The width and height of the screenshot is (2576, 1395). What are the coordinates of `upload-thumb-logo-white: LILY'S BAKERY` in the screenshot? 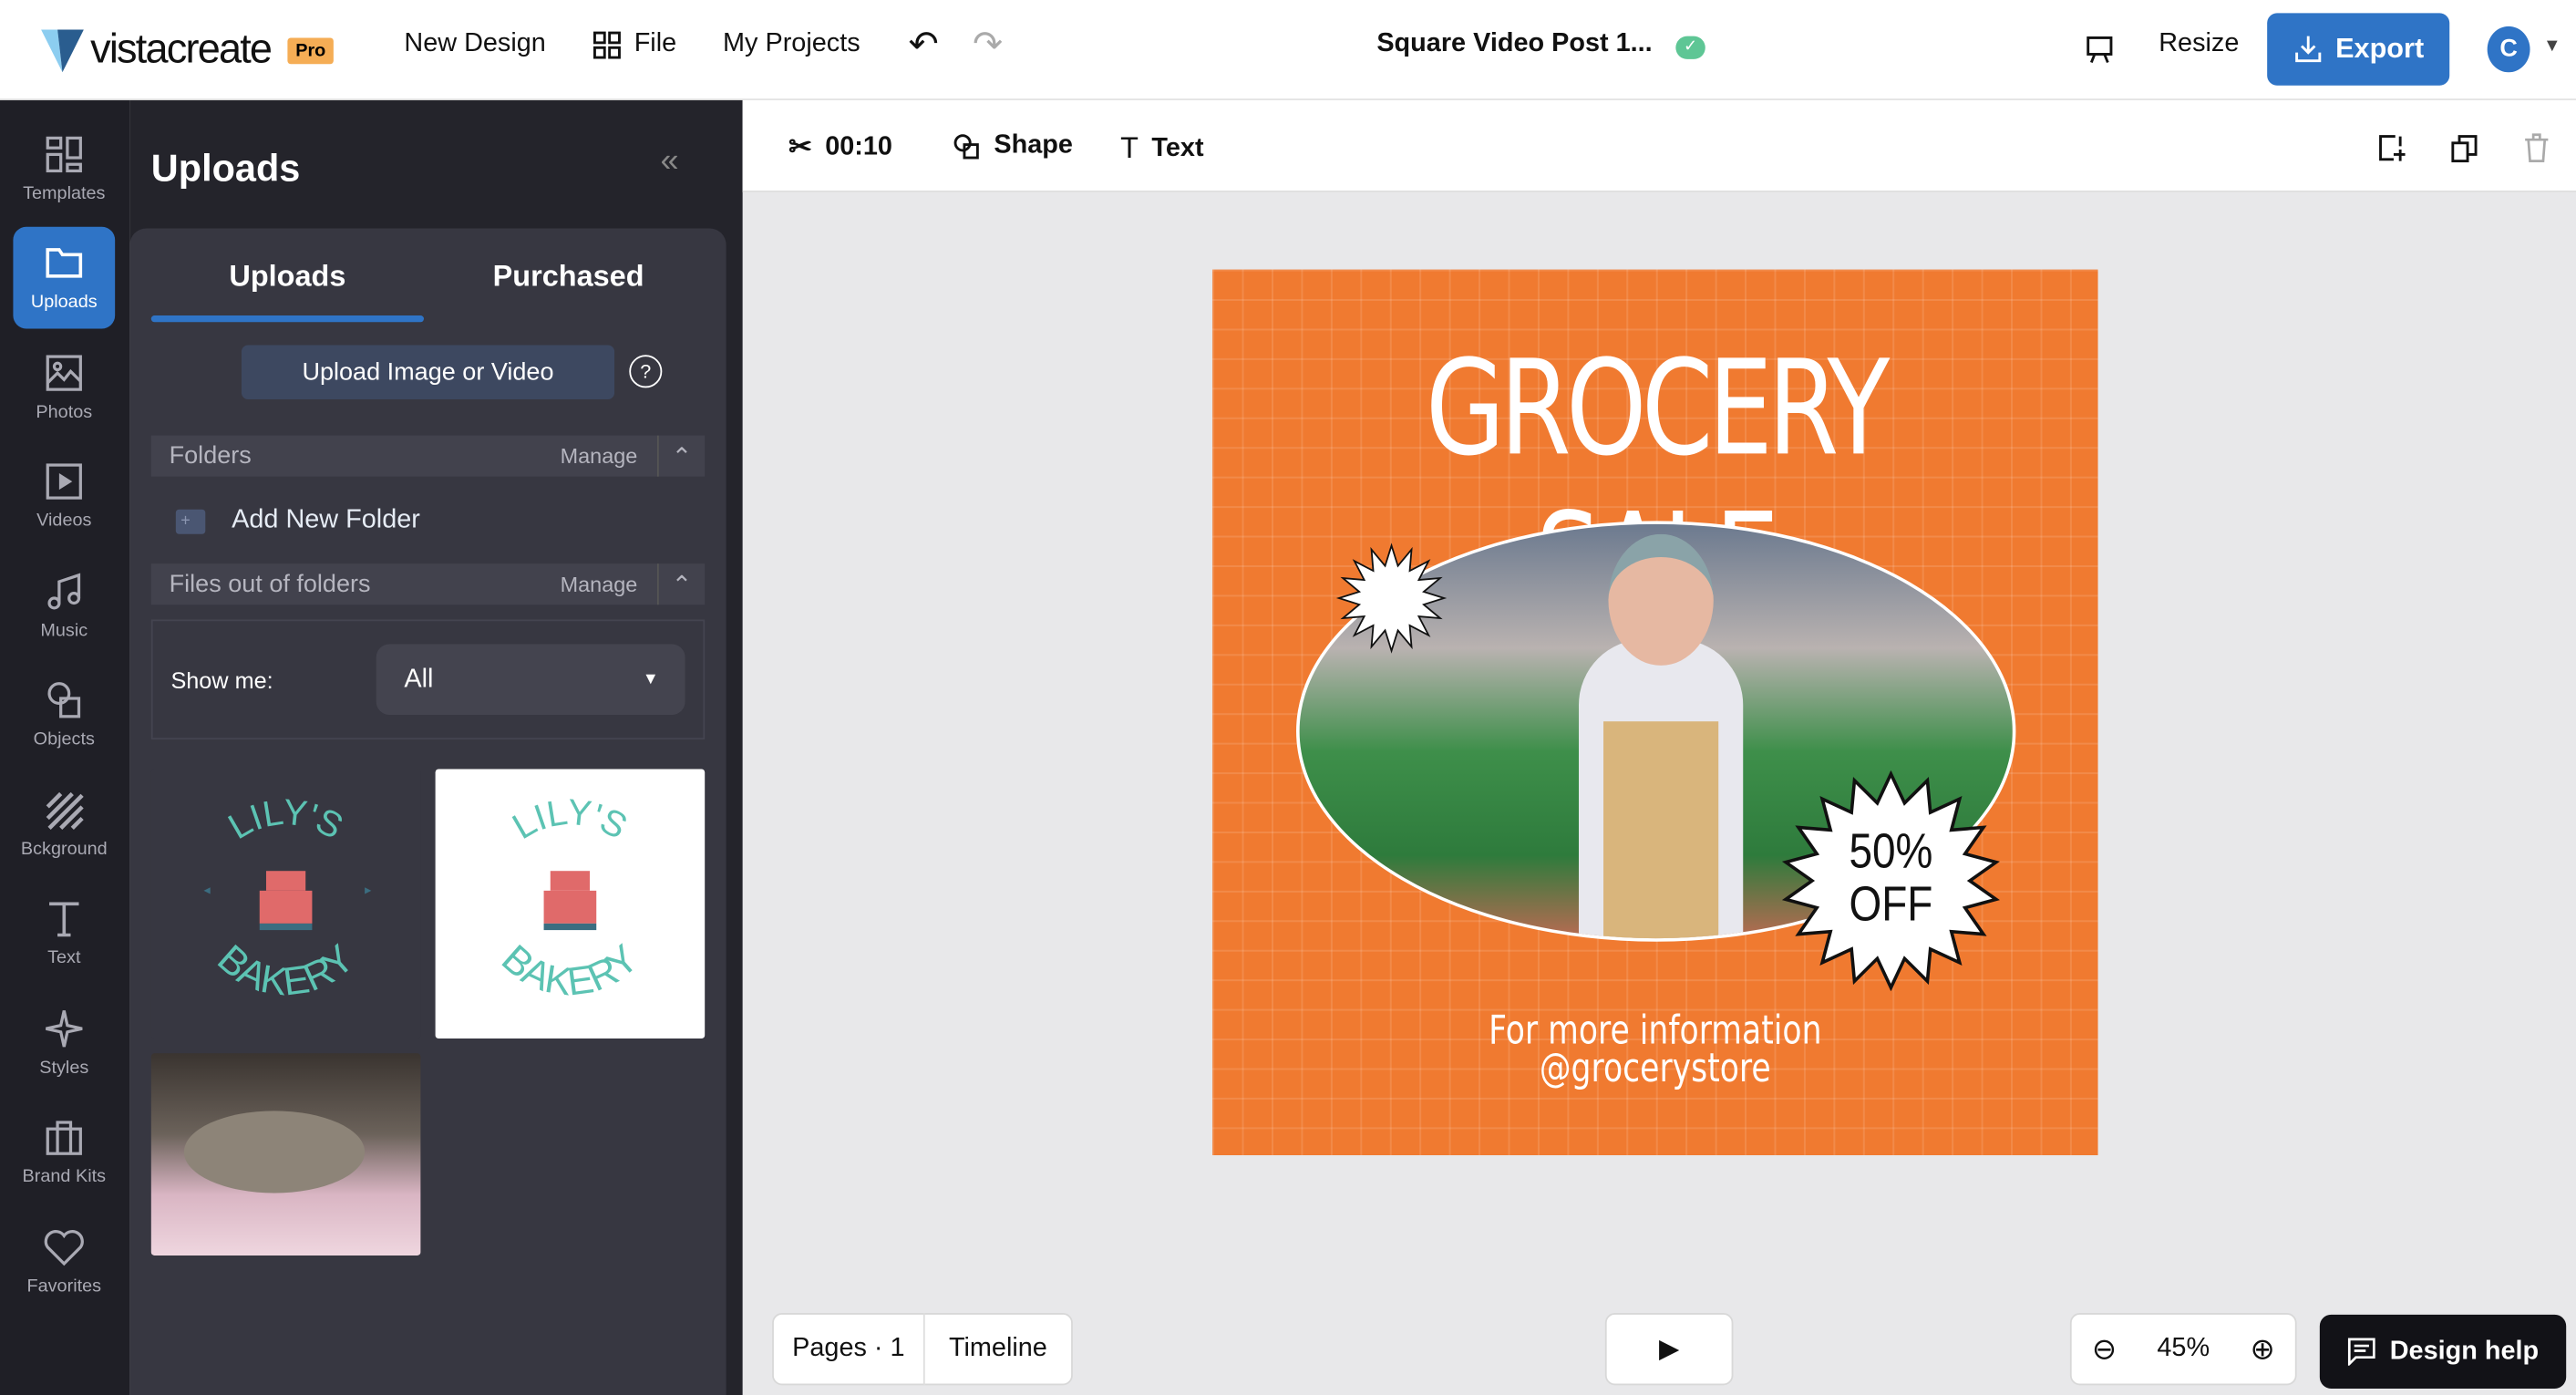 It's located at (570, 904).